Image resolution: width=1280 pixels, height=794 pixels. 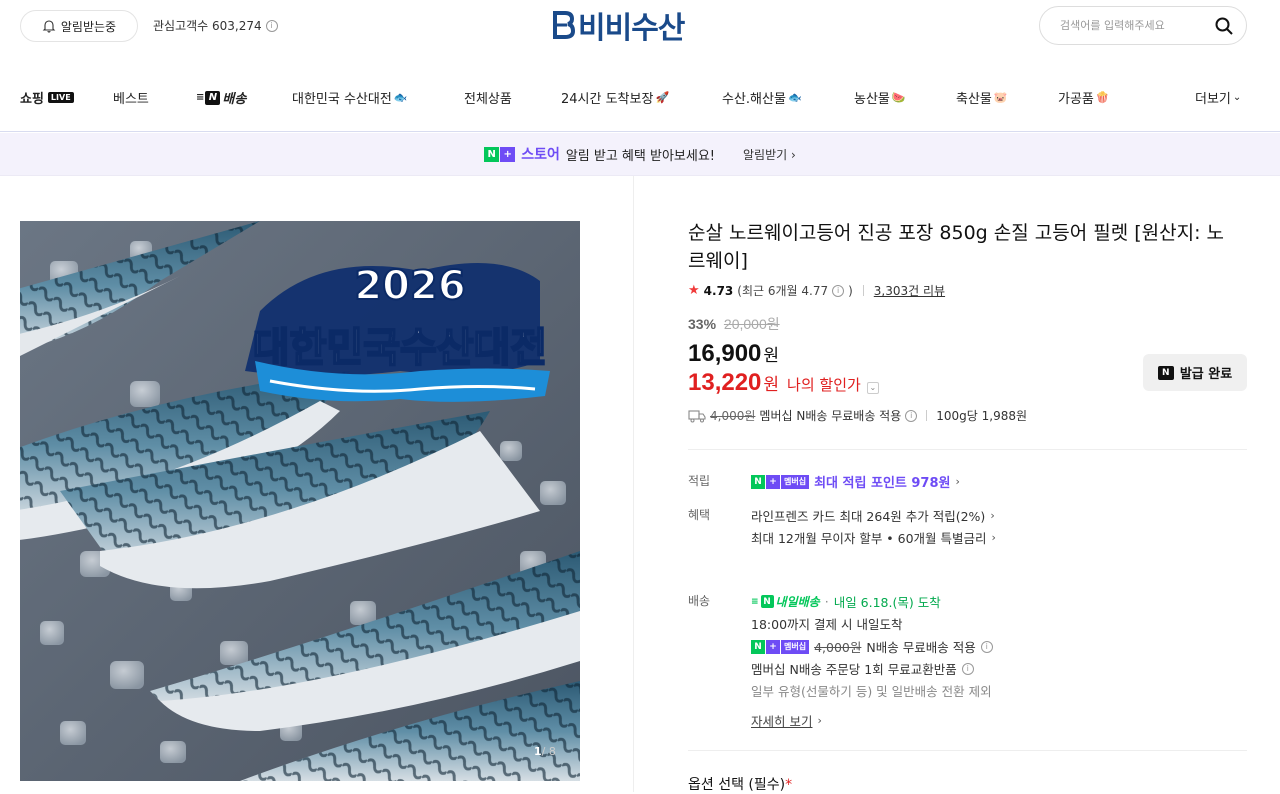 What do you see at coordinates (699, 515) in the screenshot?
I see `benefit-label: 혜택` at bounding box center [699, 515].